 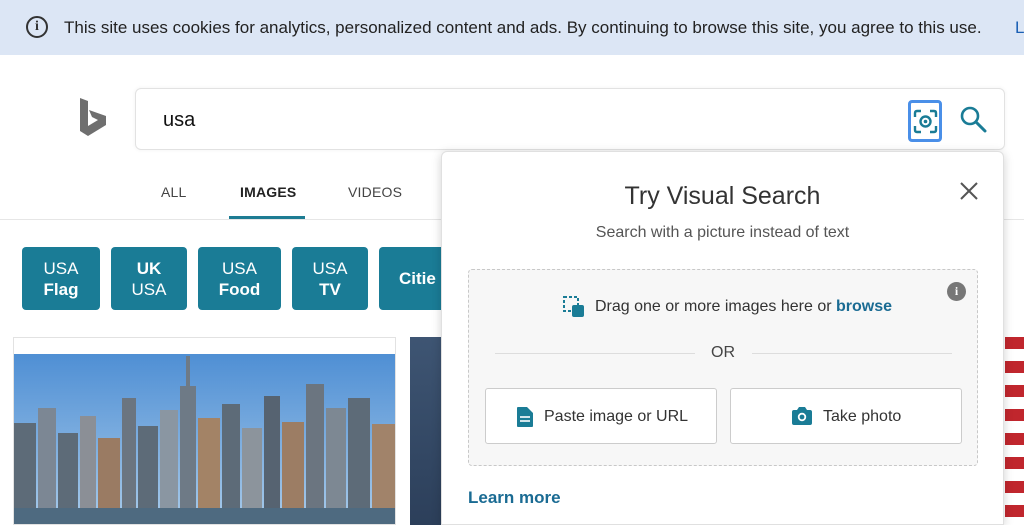 I want to click on image-result-skyline, so click(x=204, y=431).